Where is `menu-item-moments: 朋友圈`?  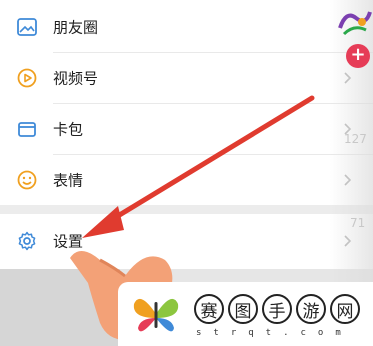 menu-item-moments: 朋友圈 is located at coordinates (186, 27).